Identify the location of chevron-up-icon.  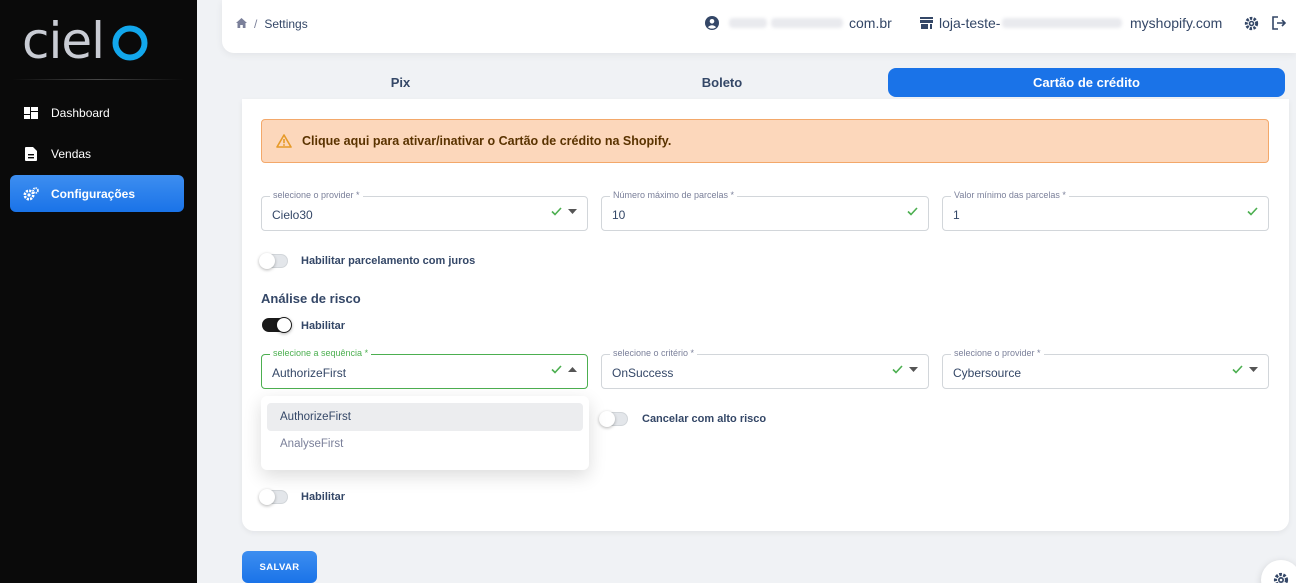
(572, 369).